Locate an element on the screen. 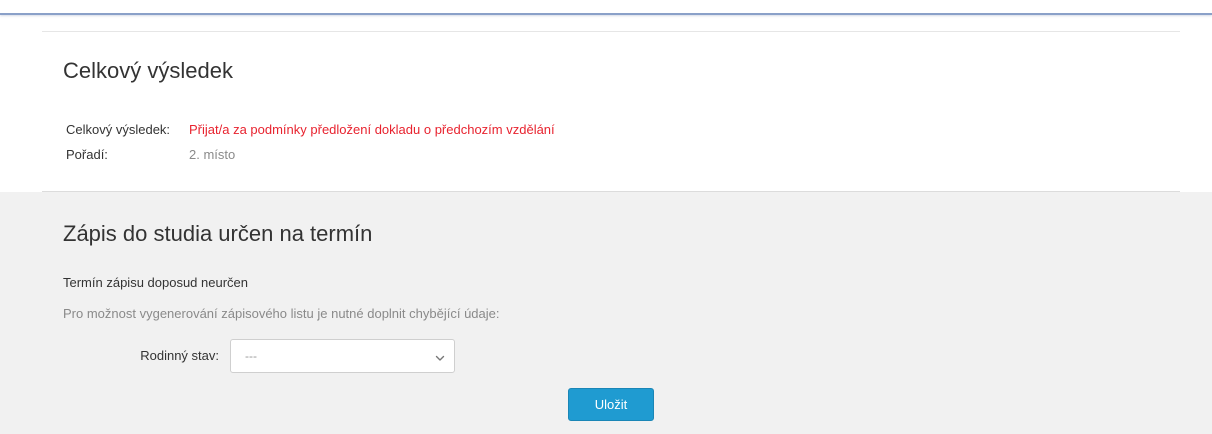 This screenshot has width=1212, height=434. top-bar is located at coordinates (606, 7).